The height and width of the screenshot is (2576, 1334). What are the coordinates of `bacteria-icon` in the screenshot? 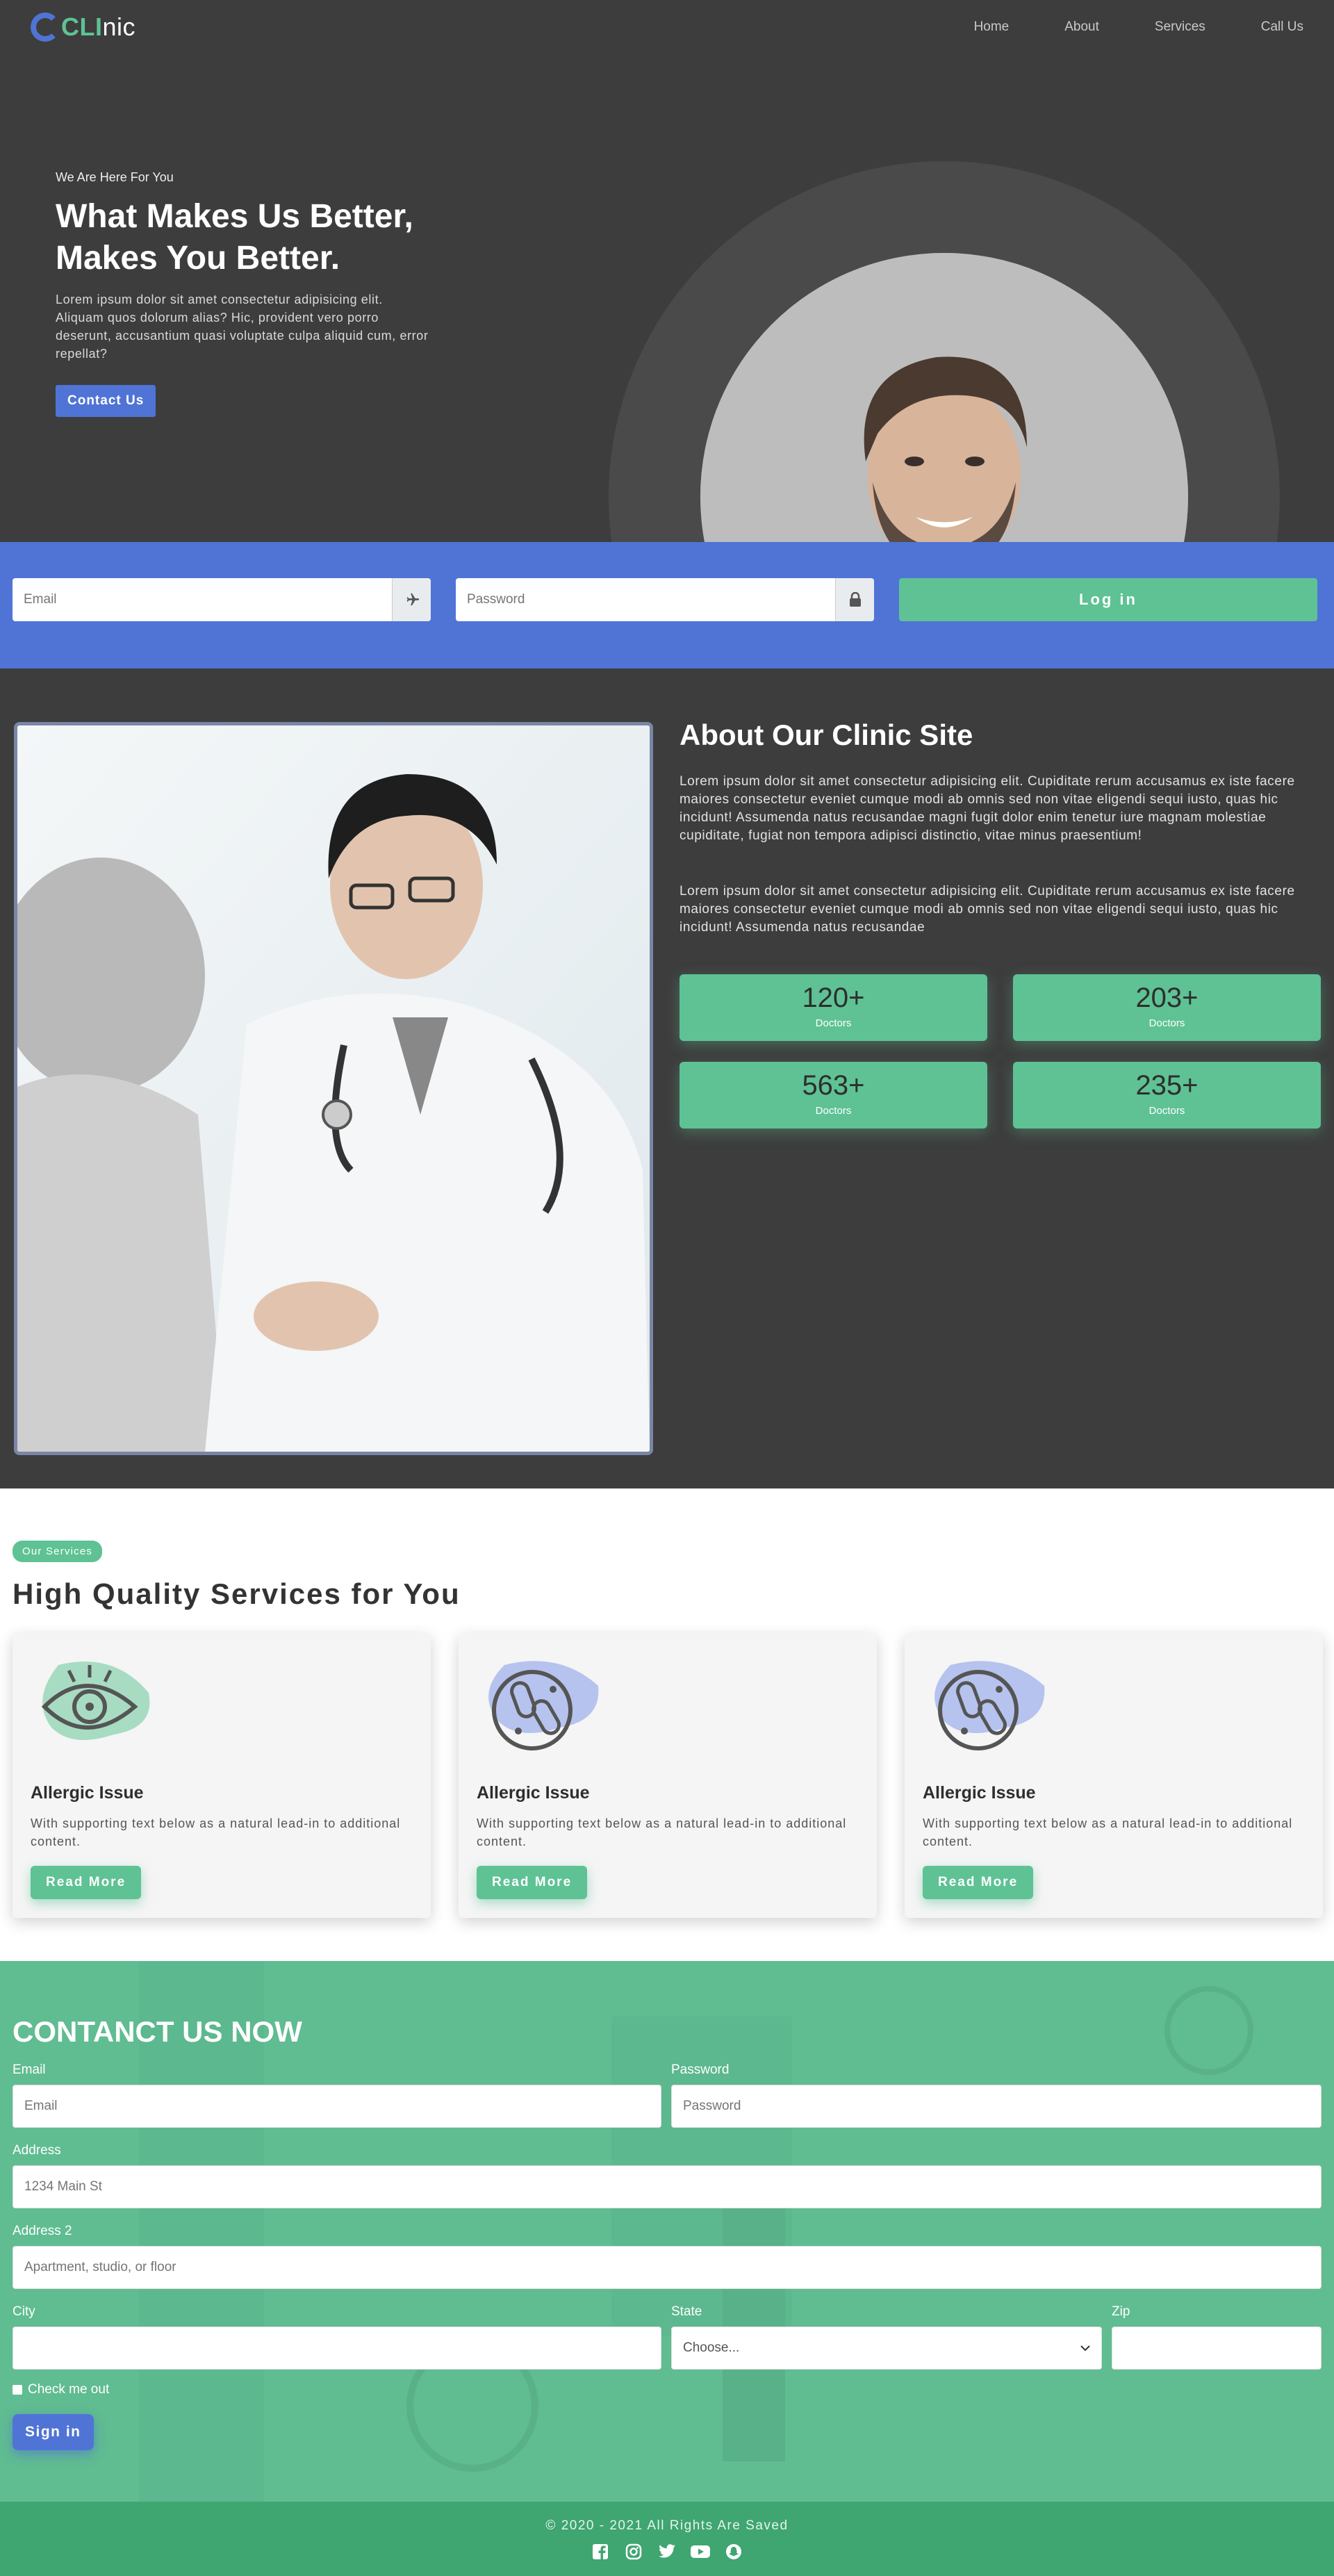 It's located at (539, 1703).